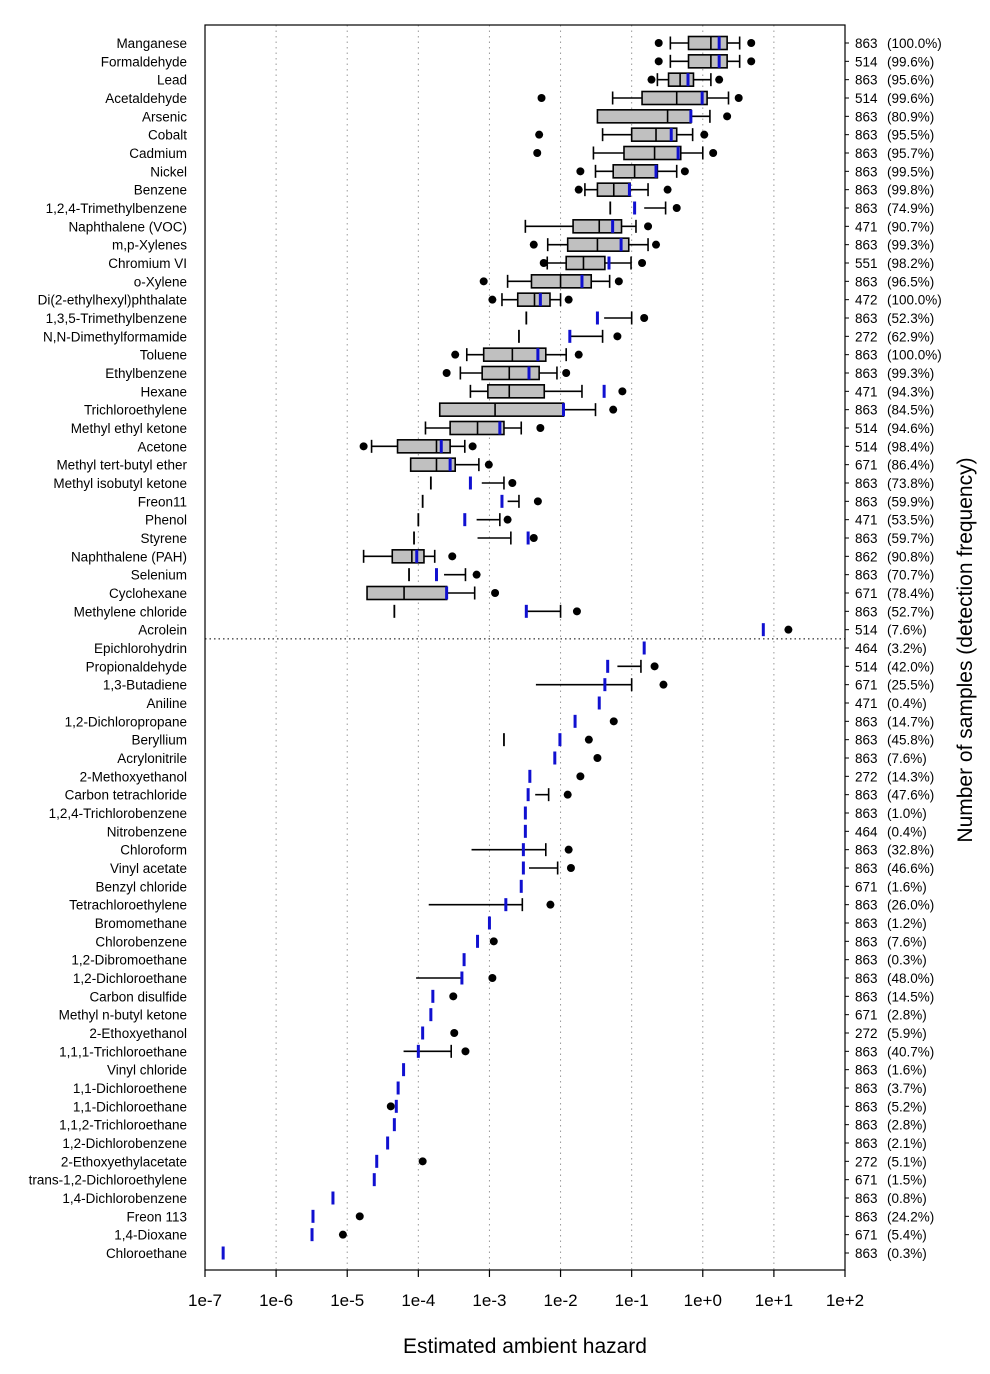  I want to click on row-label: 1,2-Dichlorobenzene, so click(124, 1143).